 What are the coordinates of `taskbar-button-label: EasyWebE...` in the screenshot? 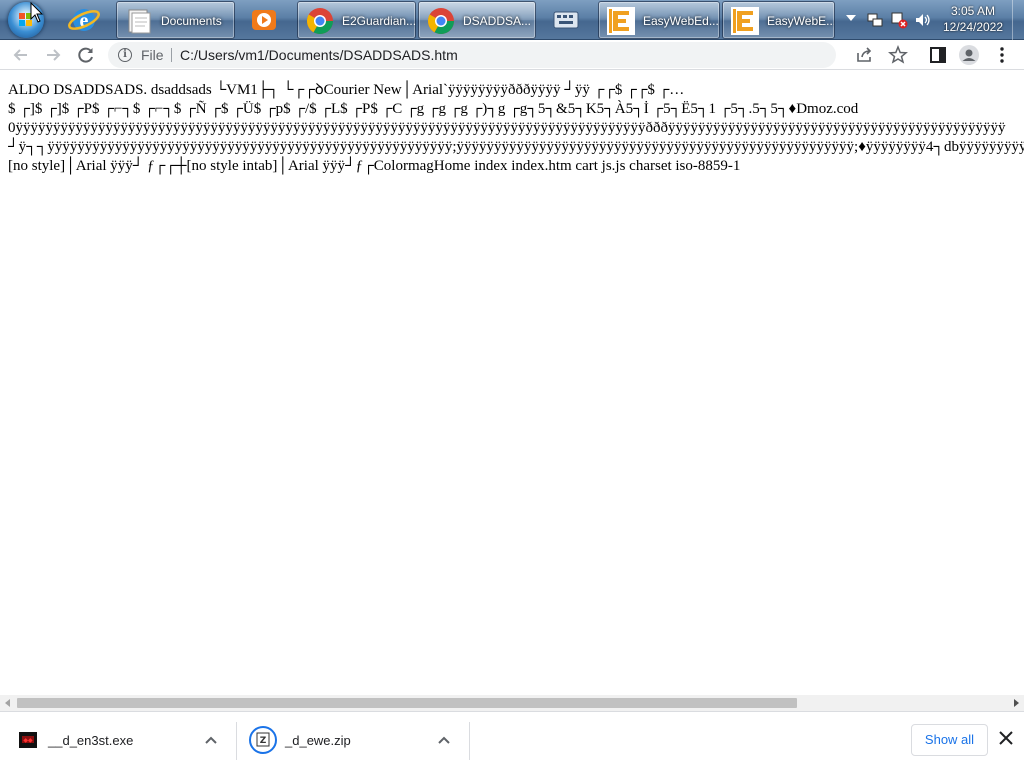 It's located at (801, 21).